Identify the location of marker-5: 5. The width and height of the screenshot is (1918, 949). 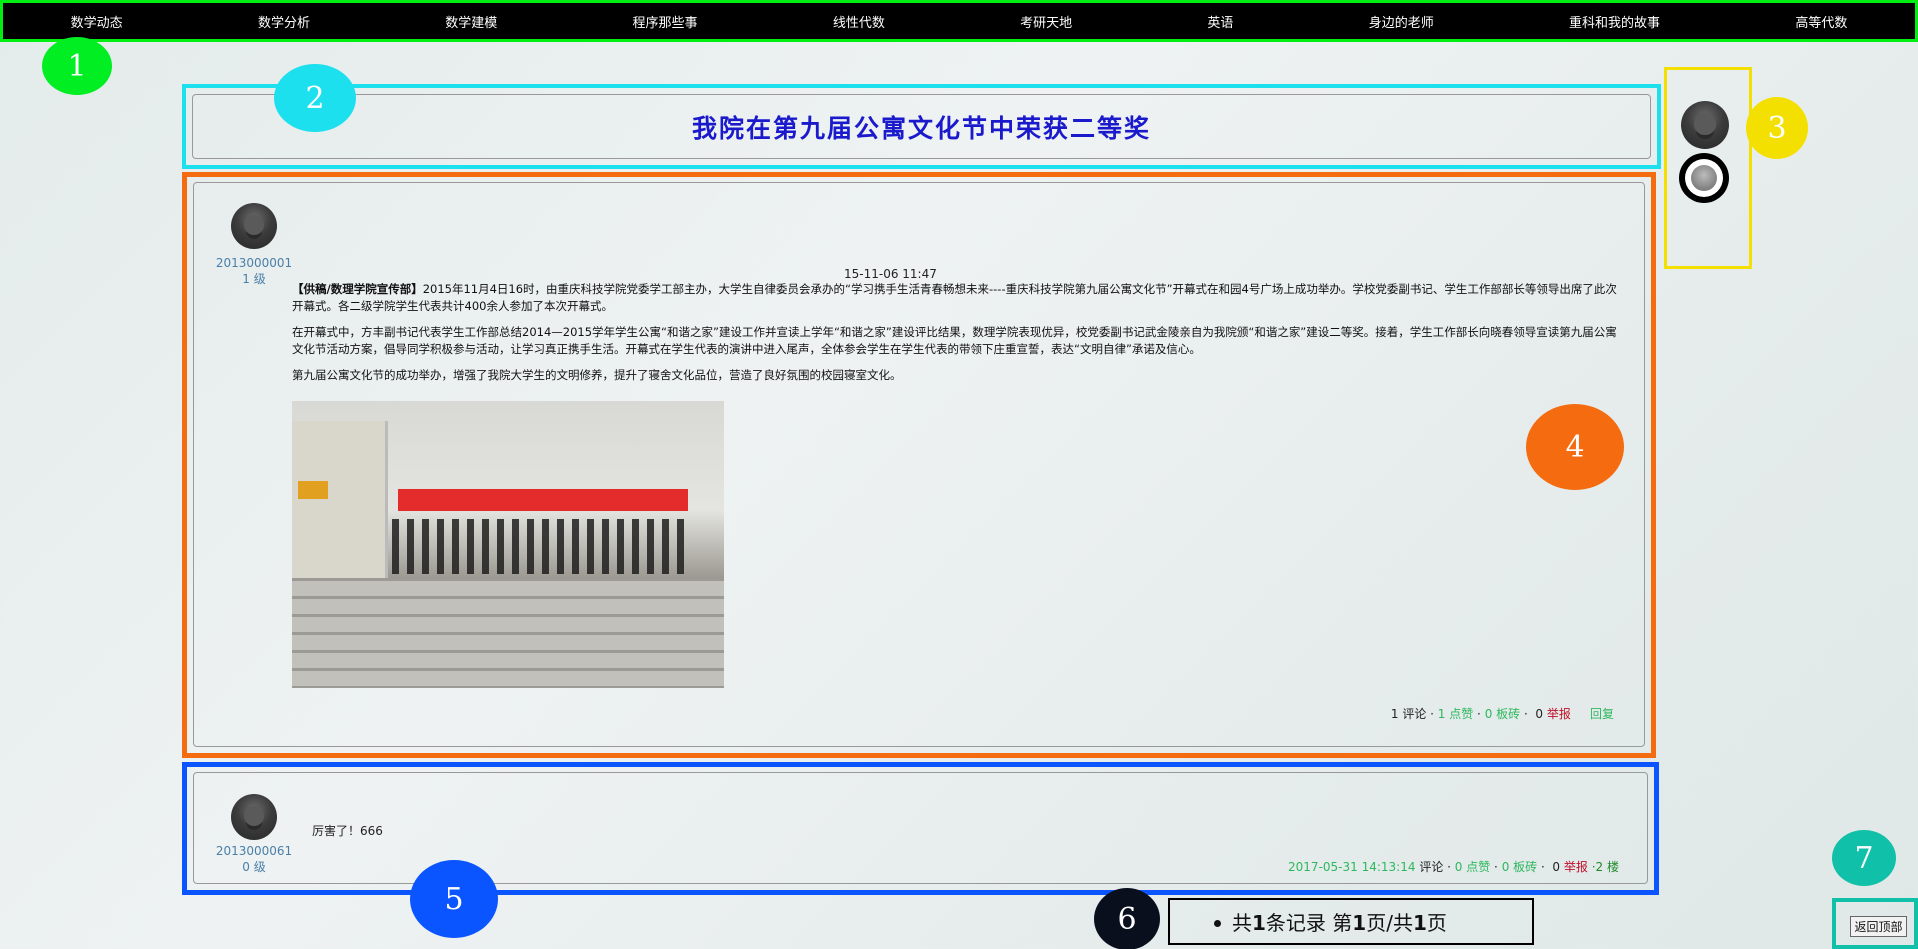
(454, 899).